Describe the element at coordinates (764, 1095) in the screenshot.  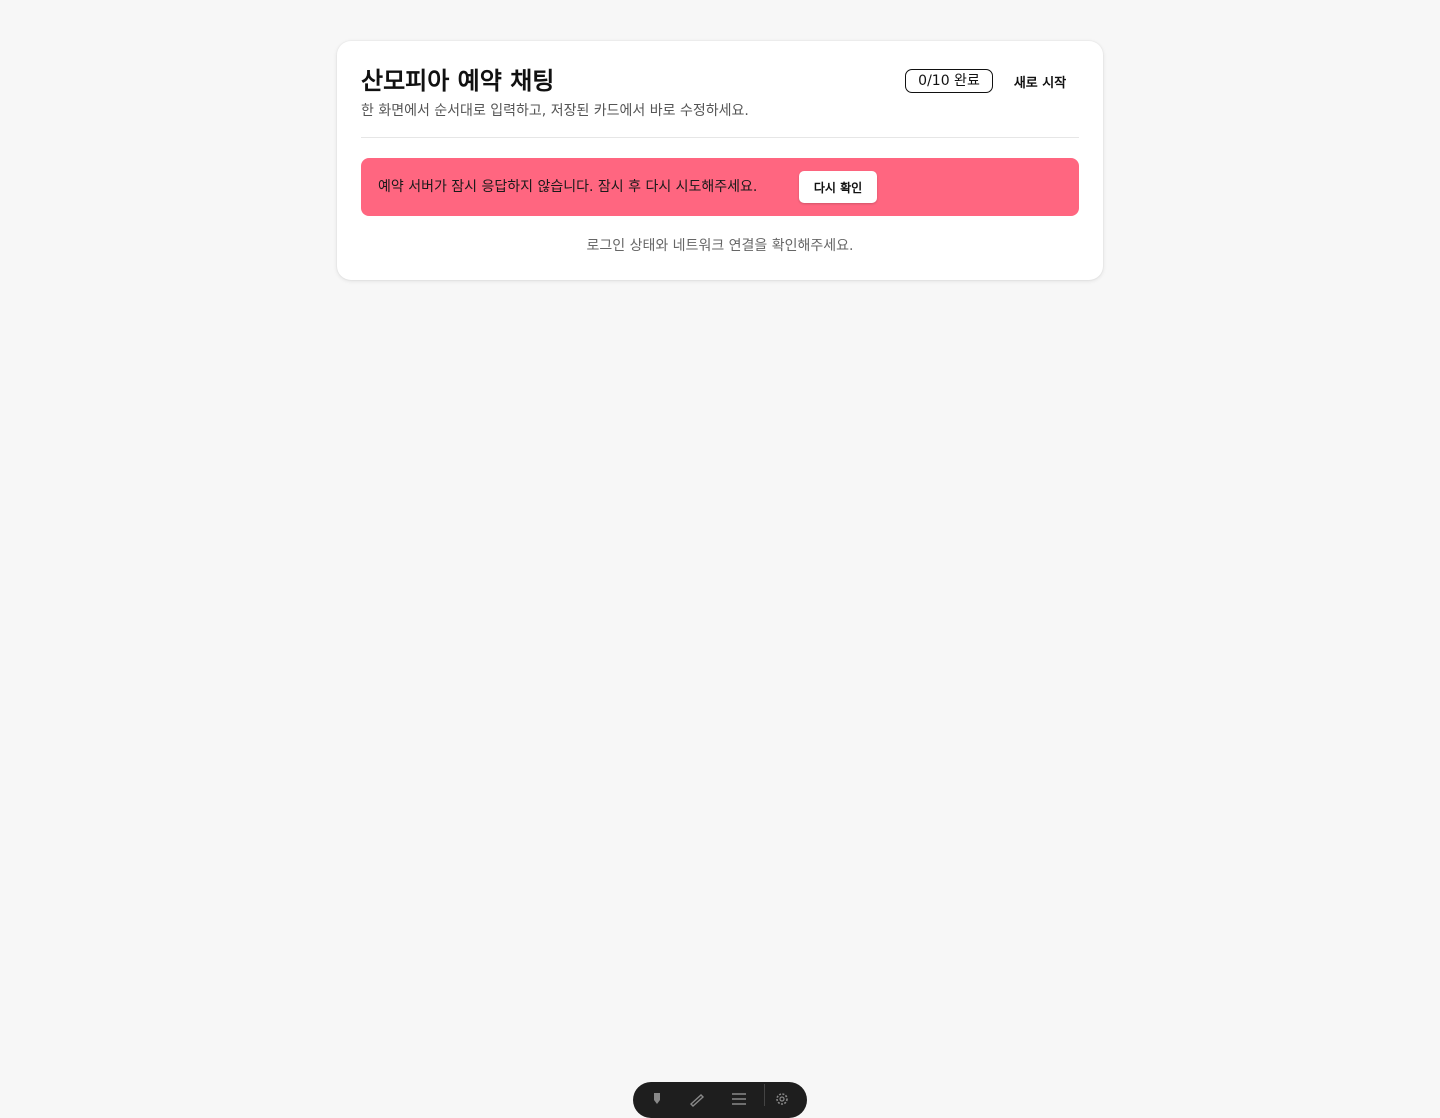
I see `toolbar-divider` at that location.